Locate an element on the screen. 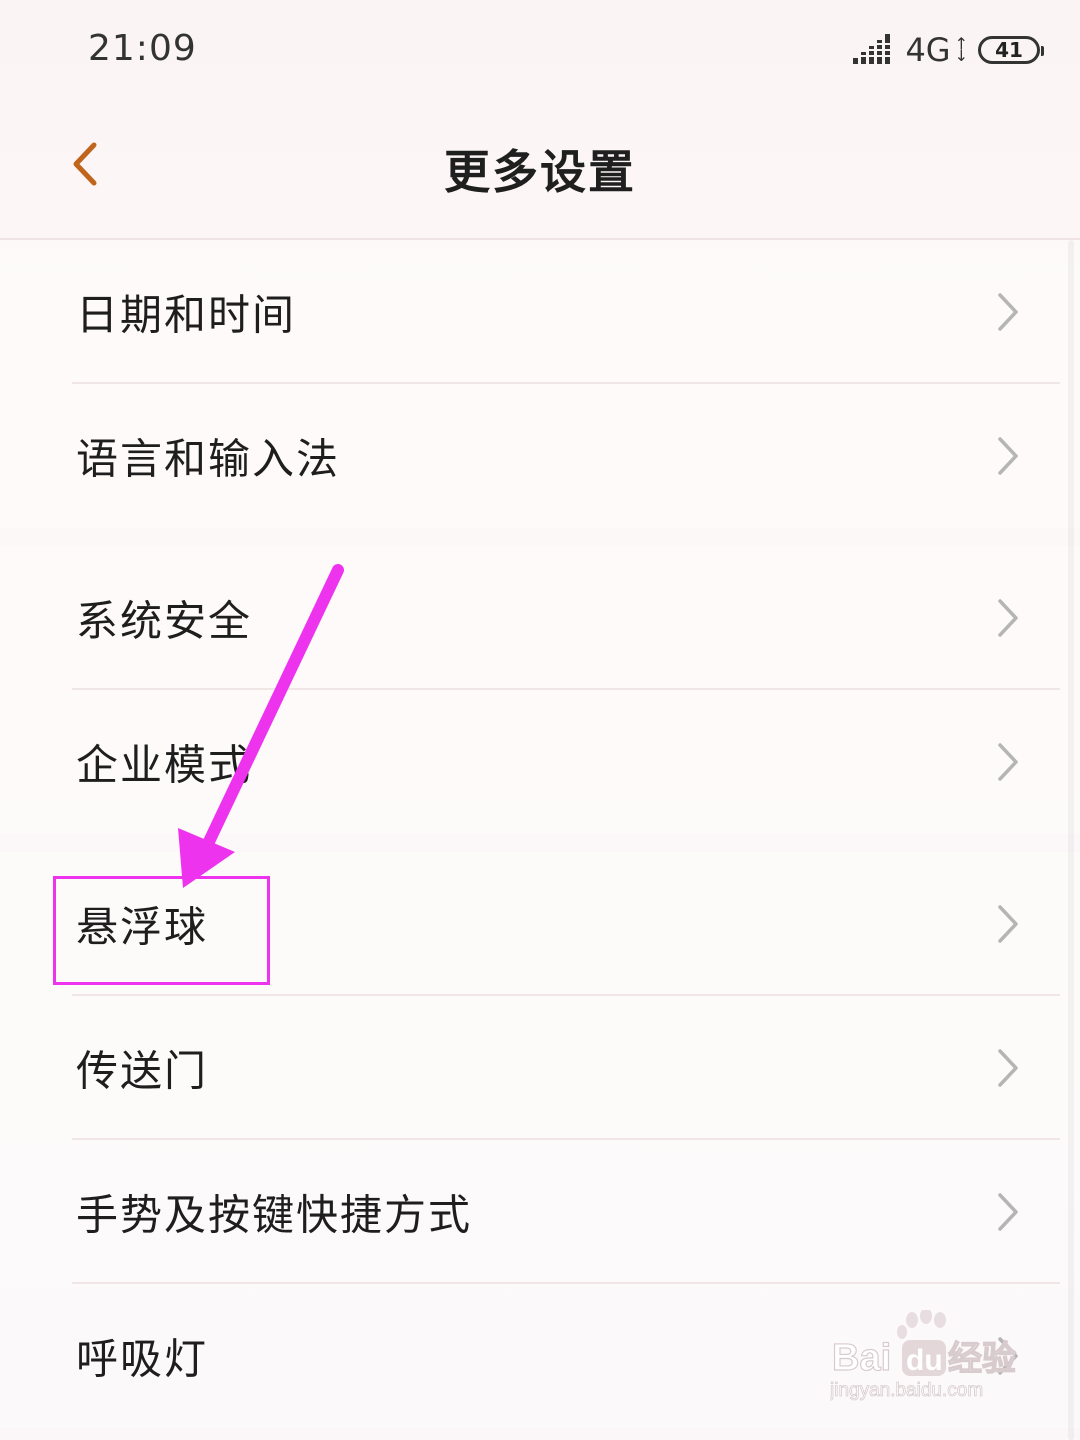  settings-item-portal: 传送门 is located at coordinates (540, 1068).